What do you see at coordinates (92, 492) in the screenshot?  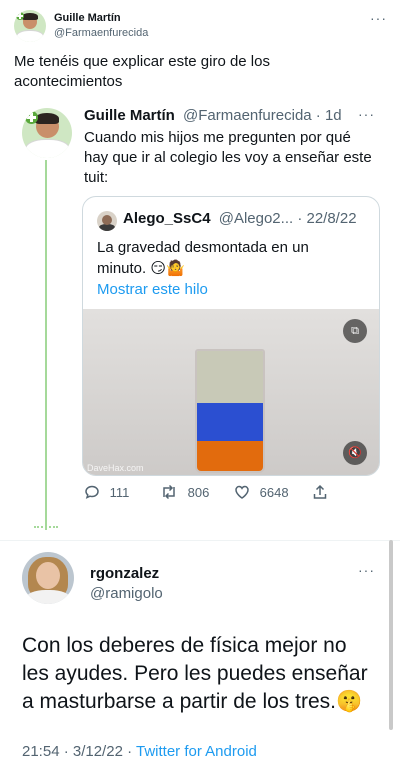 I see `reply-icon` at bounding box center [92, 492].